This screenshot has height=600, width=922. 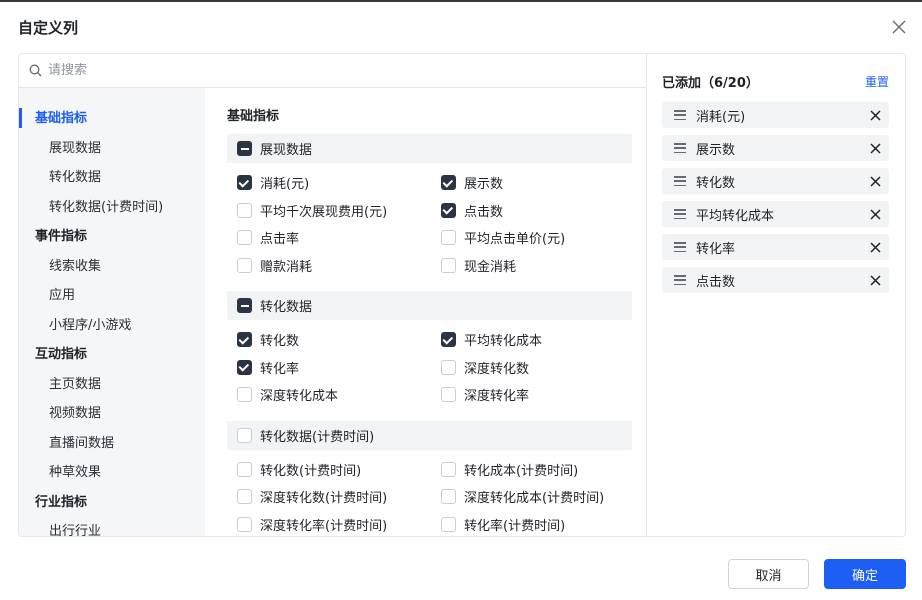 I want to click on nav-subitem: 线索收集, so click(x=112, y=265).